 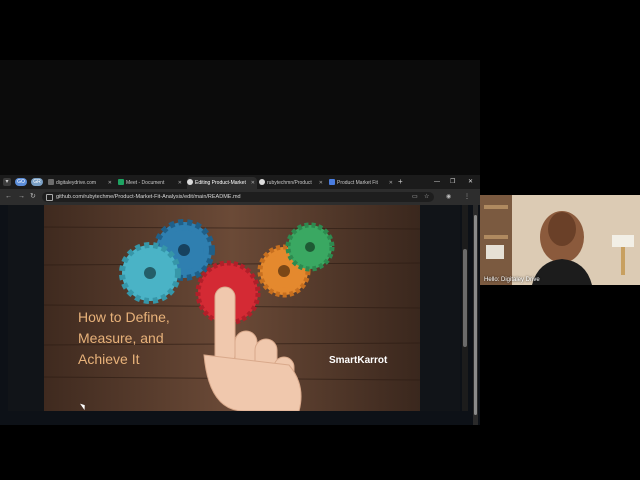 I want to click on tab-editing-product-market: Editing Product-Market ✕, so click(x=222, y=183).